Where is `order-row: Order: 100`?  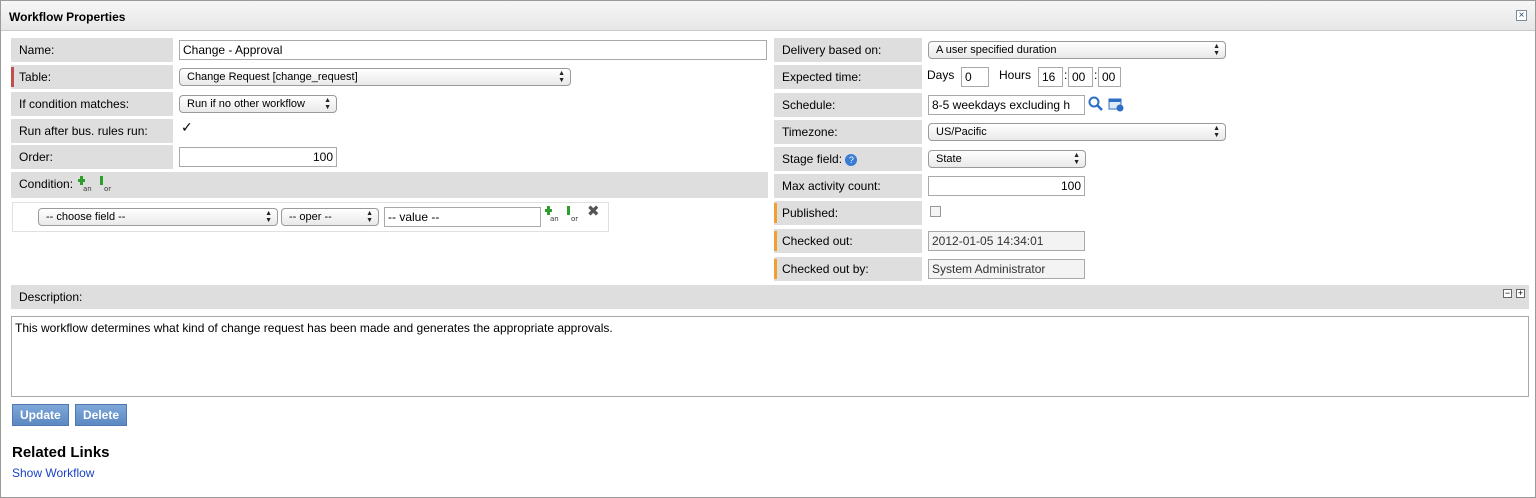
order-row: Order: 100 is located at coordinates (389, 157).